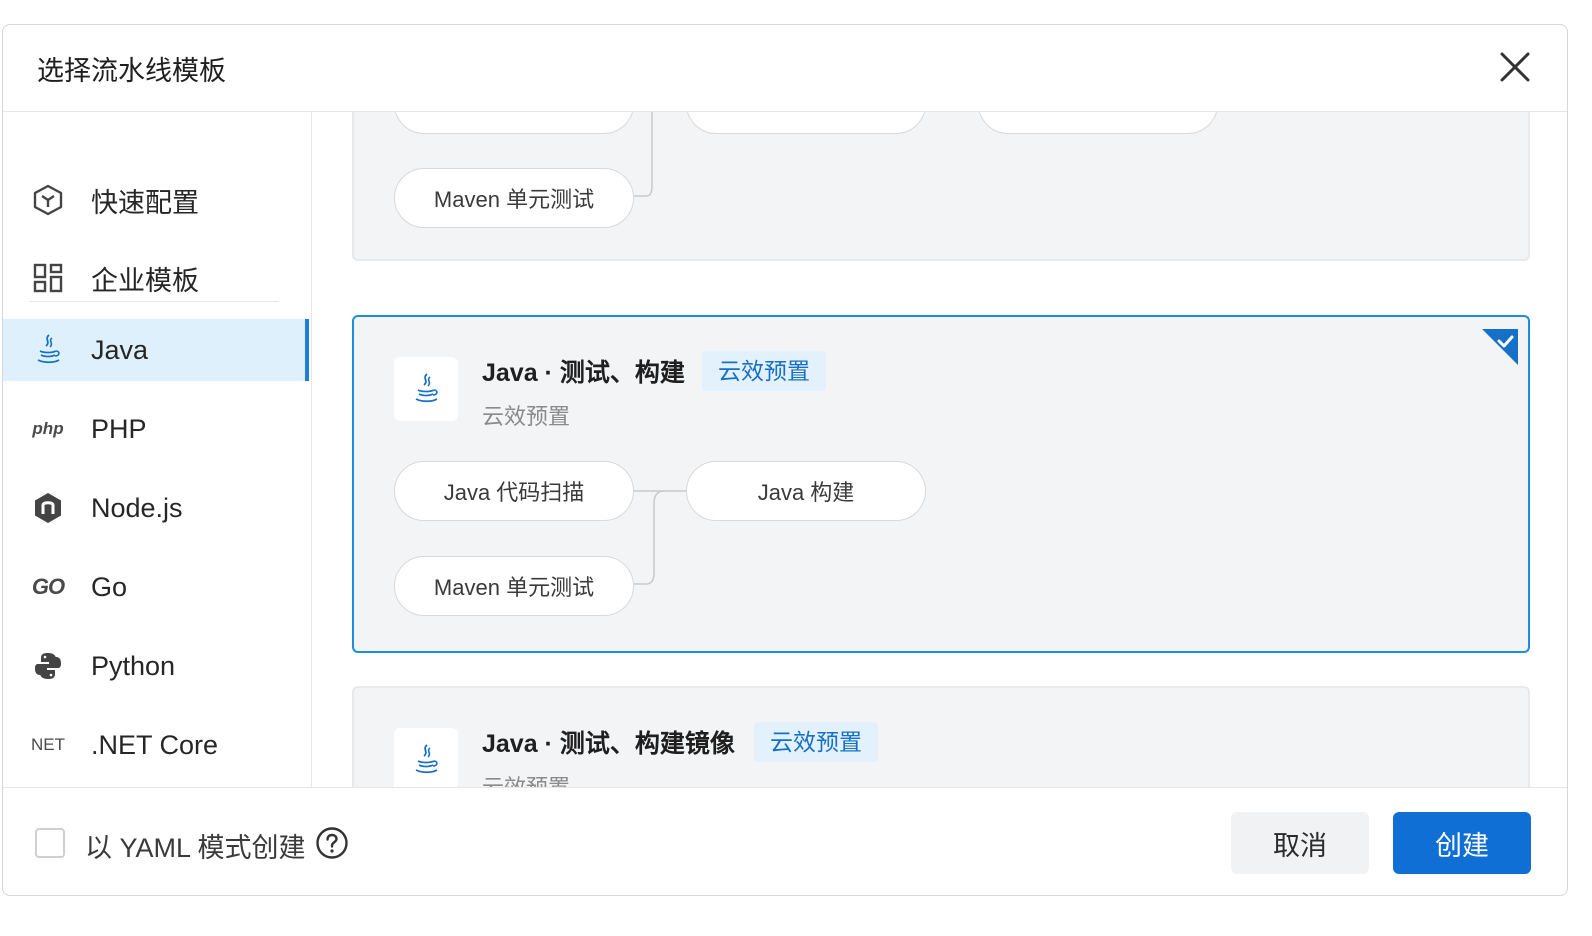 This screenshot has height=936, width=1592. I want to click on pipeline-step: Java 代码扫描, so click(514, 491).